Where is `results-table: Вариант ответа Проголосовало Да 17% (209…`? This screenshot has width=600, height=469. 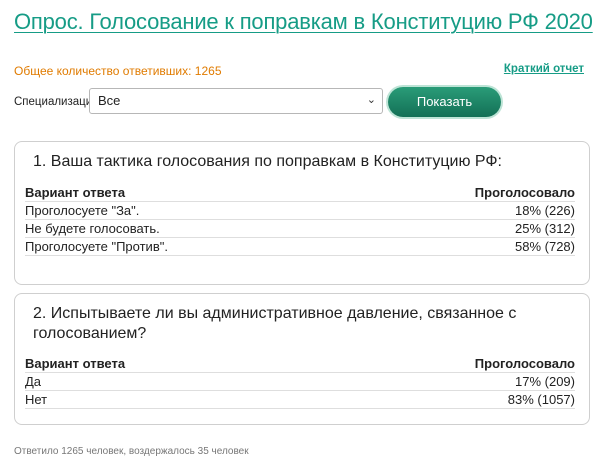
results-table: Вариант ответа Проголосовало Да 17% (209… is located at coordinates (300, 382).